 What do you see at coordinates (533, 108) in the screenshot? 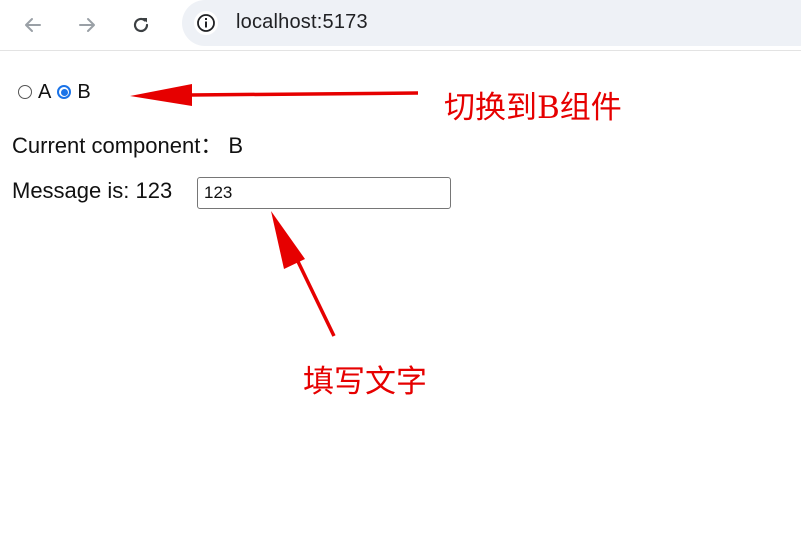
I see `annotation-switch-to-b: 切换到B组件` at bounding box center [533, 108].